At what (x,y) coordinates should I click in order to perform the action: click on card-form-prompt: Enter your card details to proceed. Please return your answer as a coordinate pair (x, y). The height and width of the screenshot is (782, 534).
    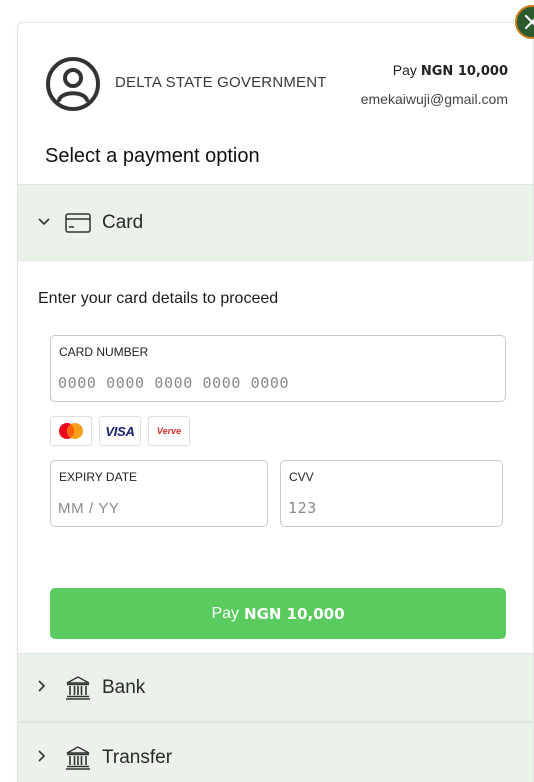
    Looking at the image, I should click on (158, 298).